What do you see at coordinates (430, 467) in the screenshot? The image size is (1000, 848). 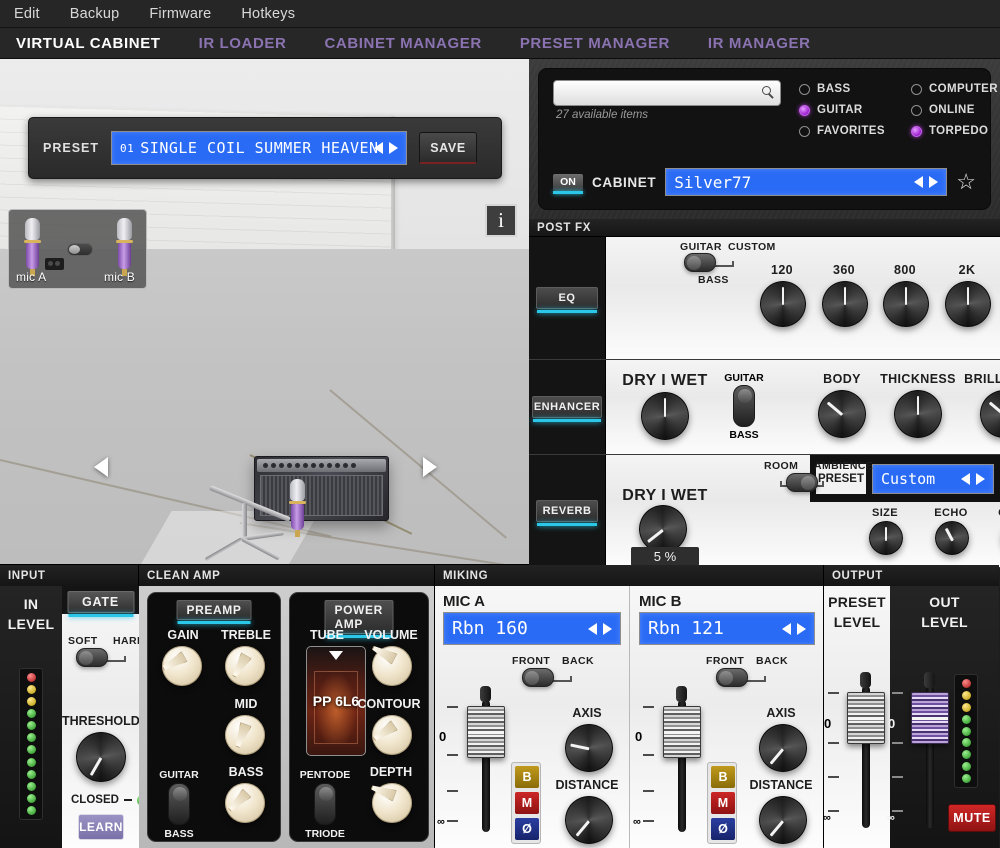 I see `next-cabinet-arrow` at bounding box center [430, 467].